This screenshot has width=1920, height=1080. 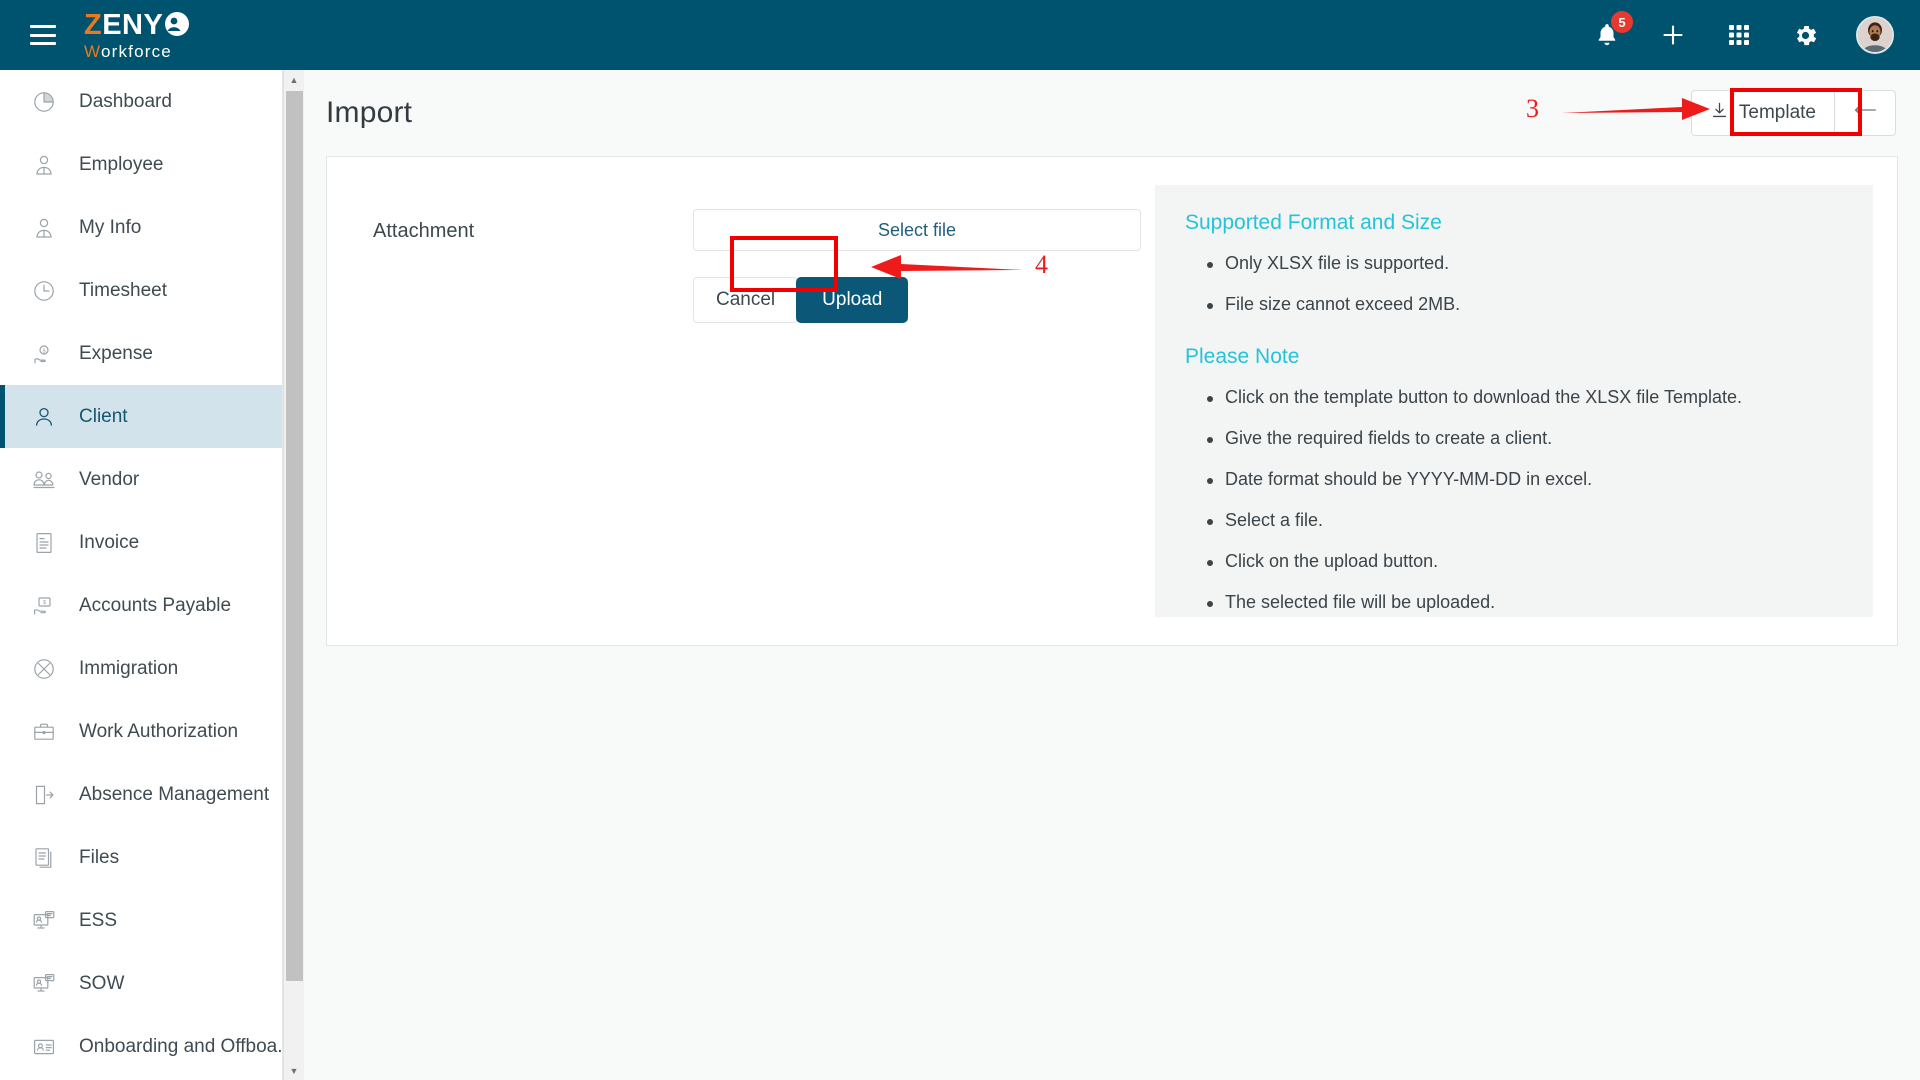 I want to click on header-button-group: Template, so click(x=1793, y=113).